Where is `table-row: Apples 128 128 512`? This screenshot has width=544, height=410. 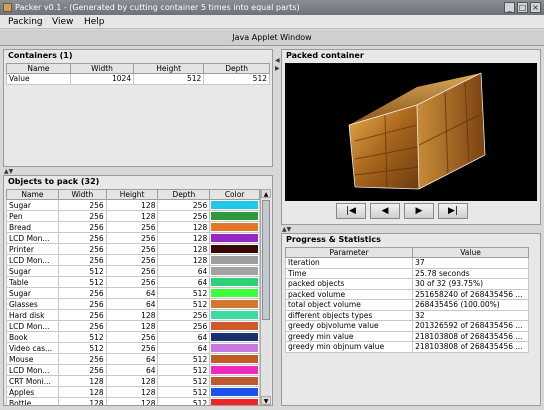
table-row: Apples 128 128 512 is located at coordinates (133, 392).